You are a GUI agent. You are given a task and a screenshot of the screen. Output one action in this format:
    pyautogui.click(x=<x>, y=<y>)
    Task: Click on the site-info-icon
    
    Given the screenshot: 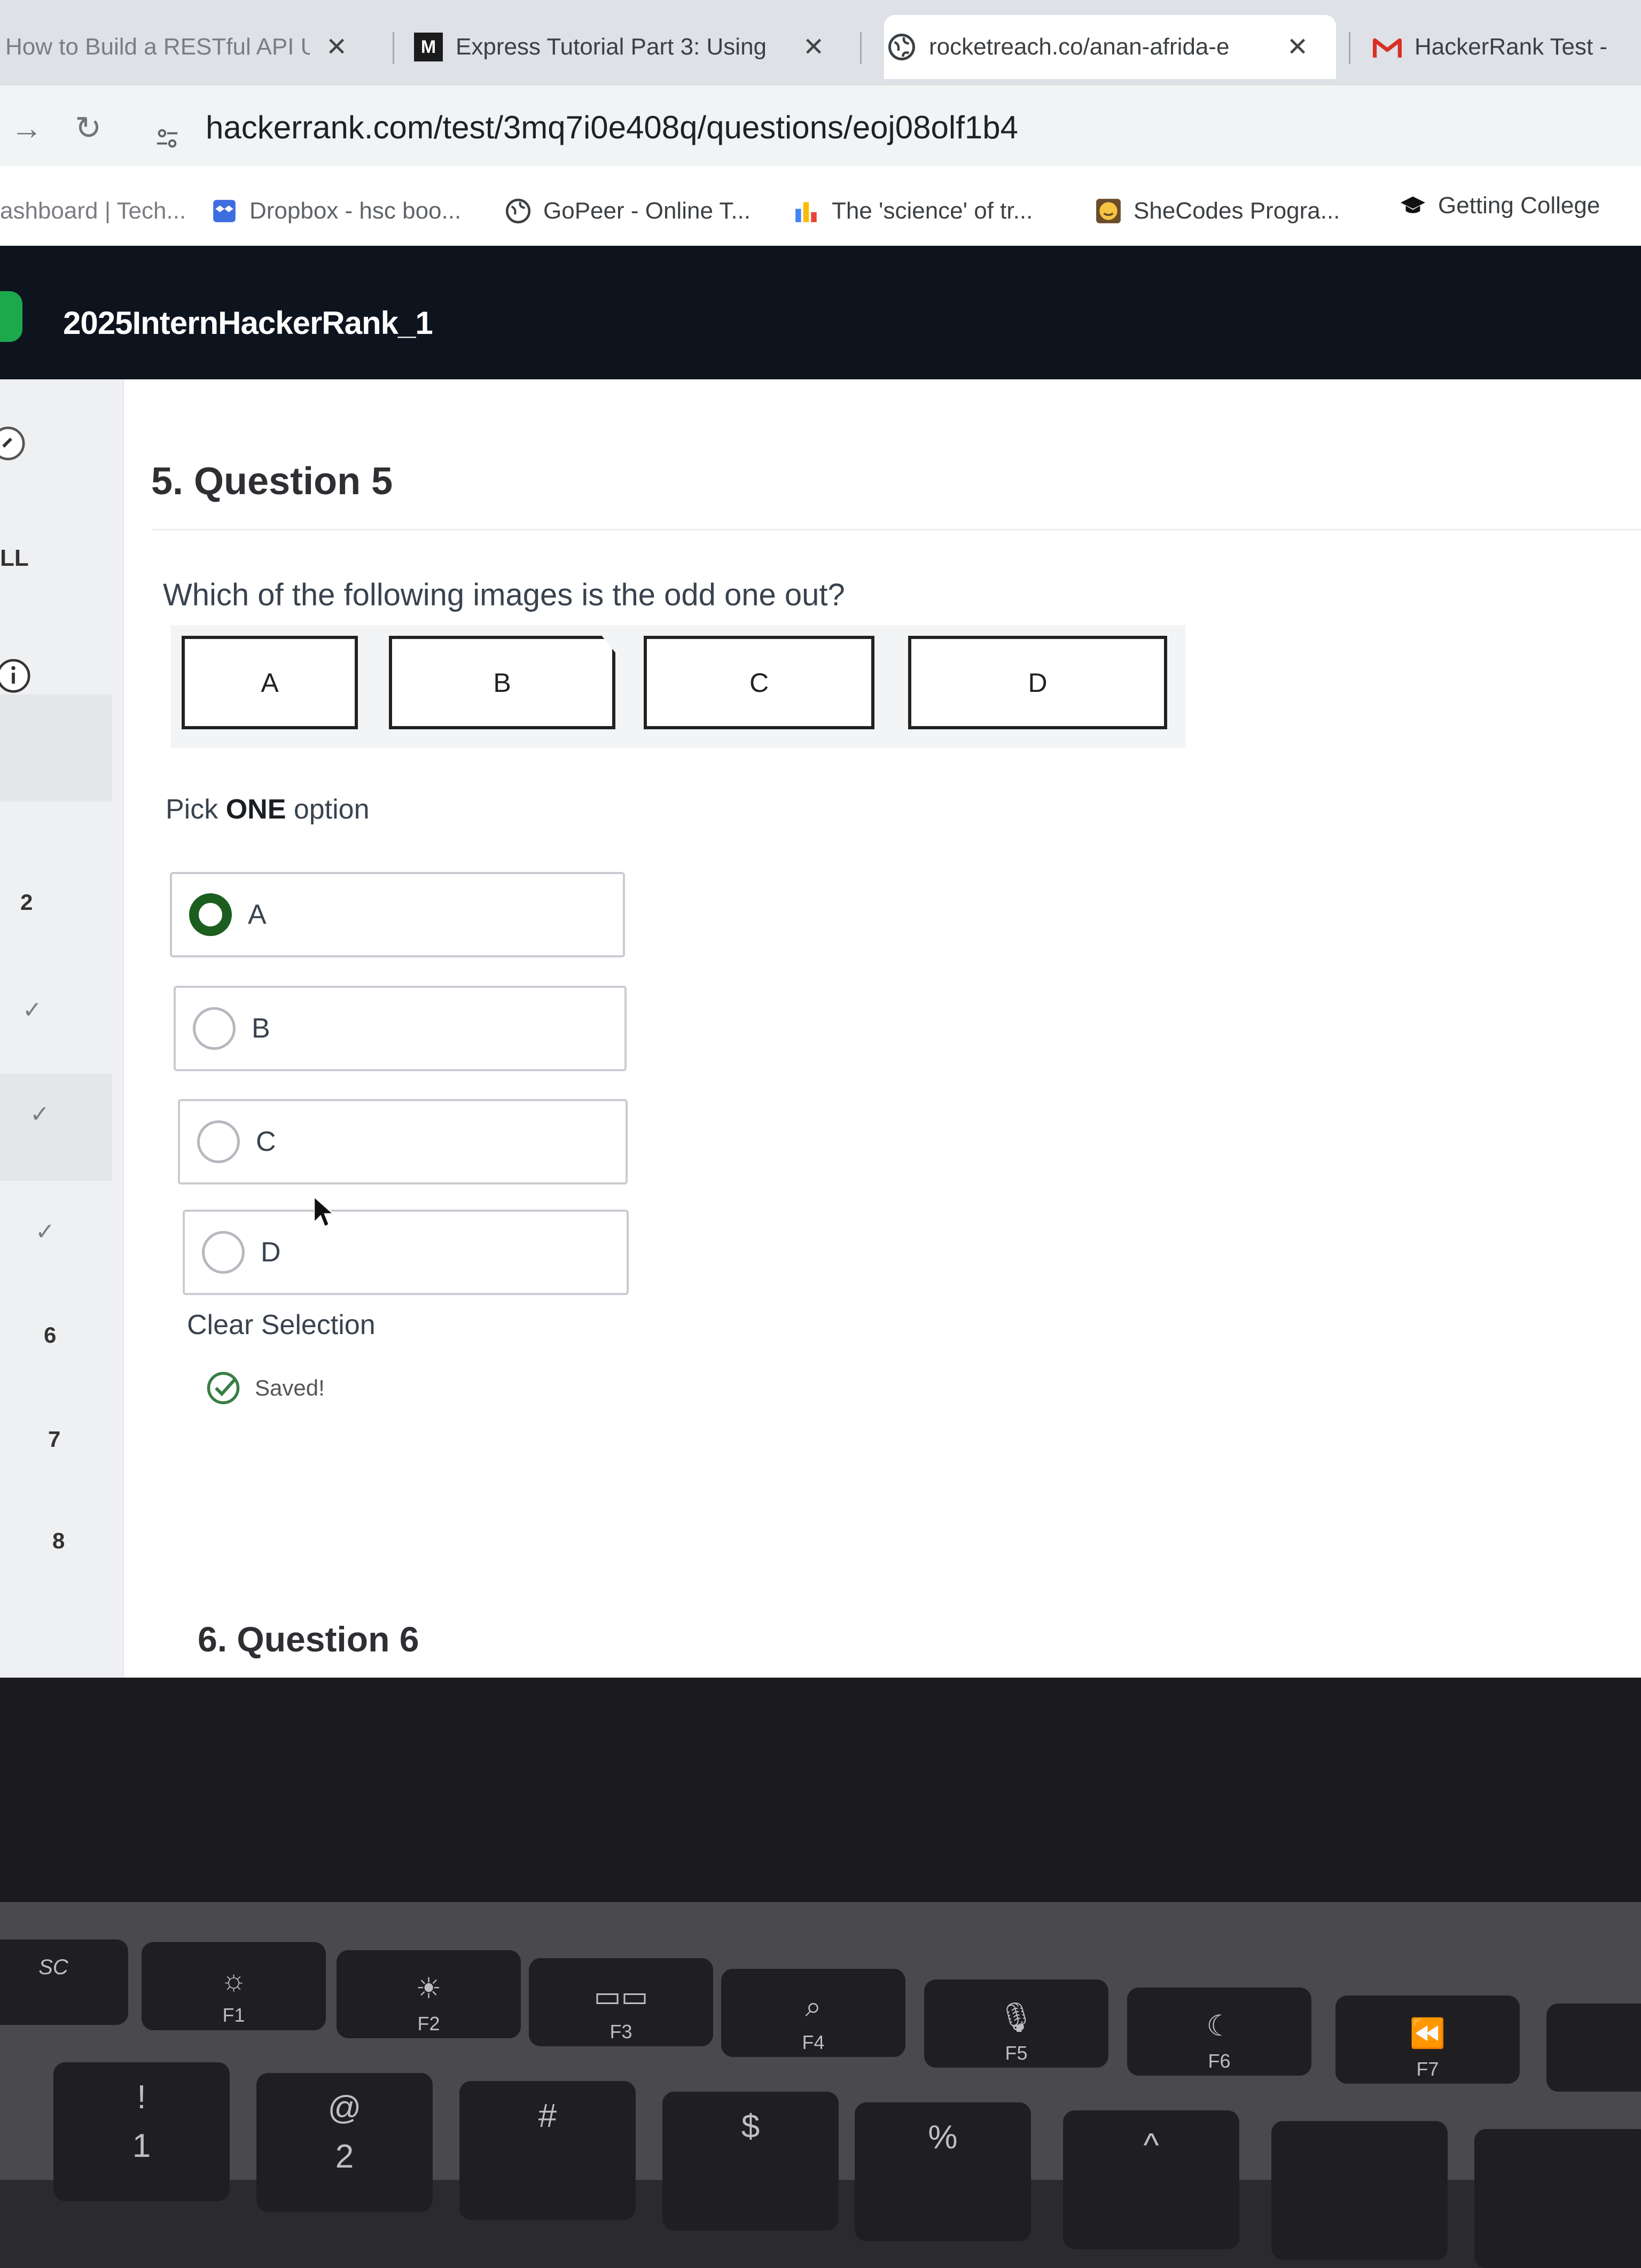 What is the action you would take?
    pyautogui.click(x=167, y=138)
    